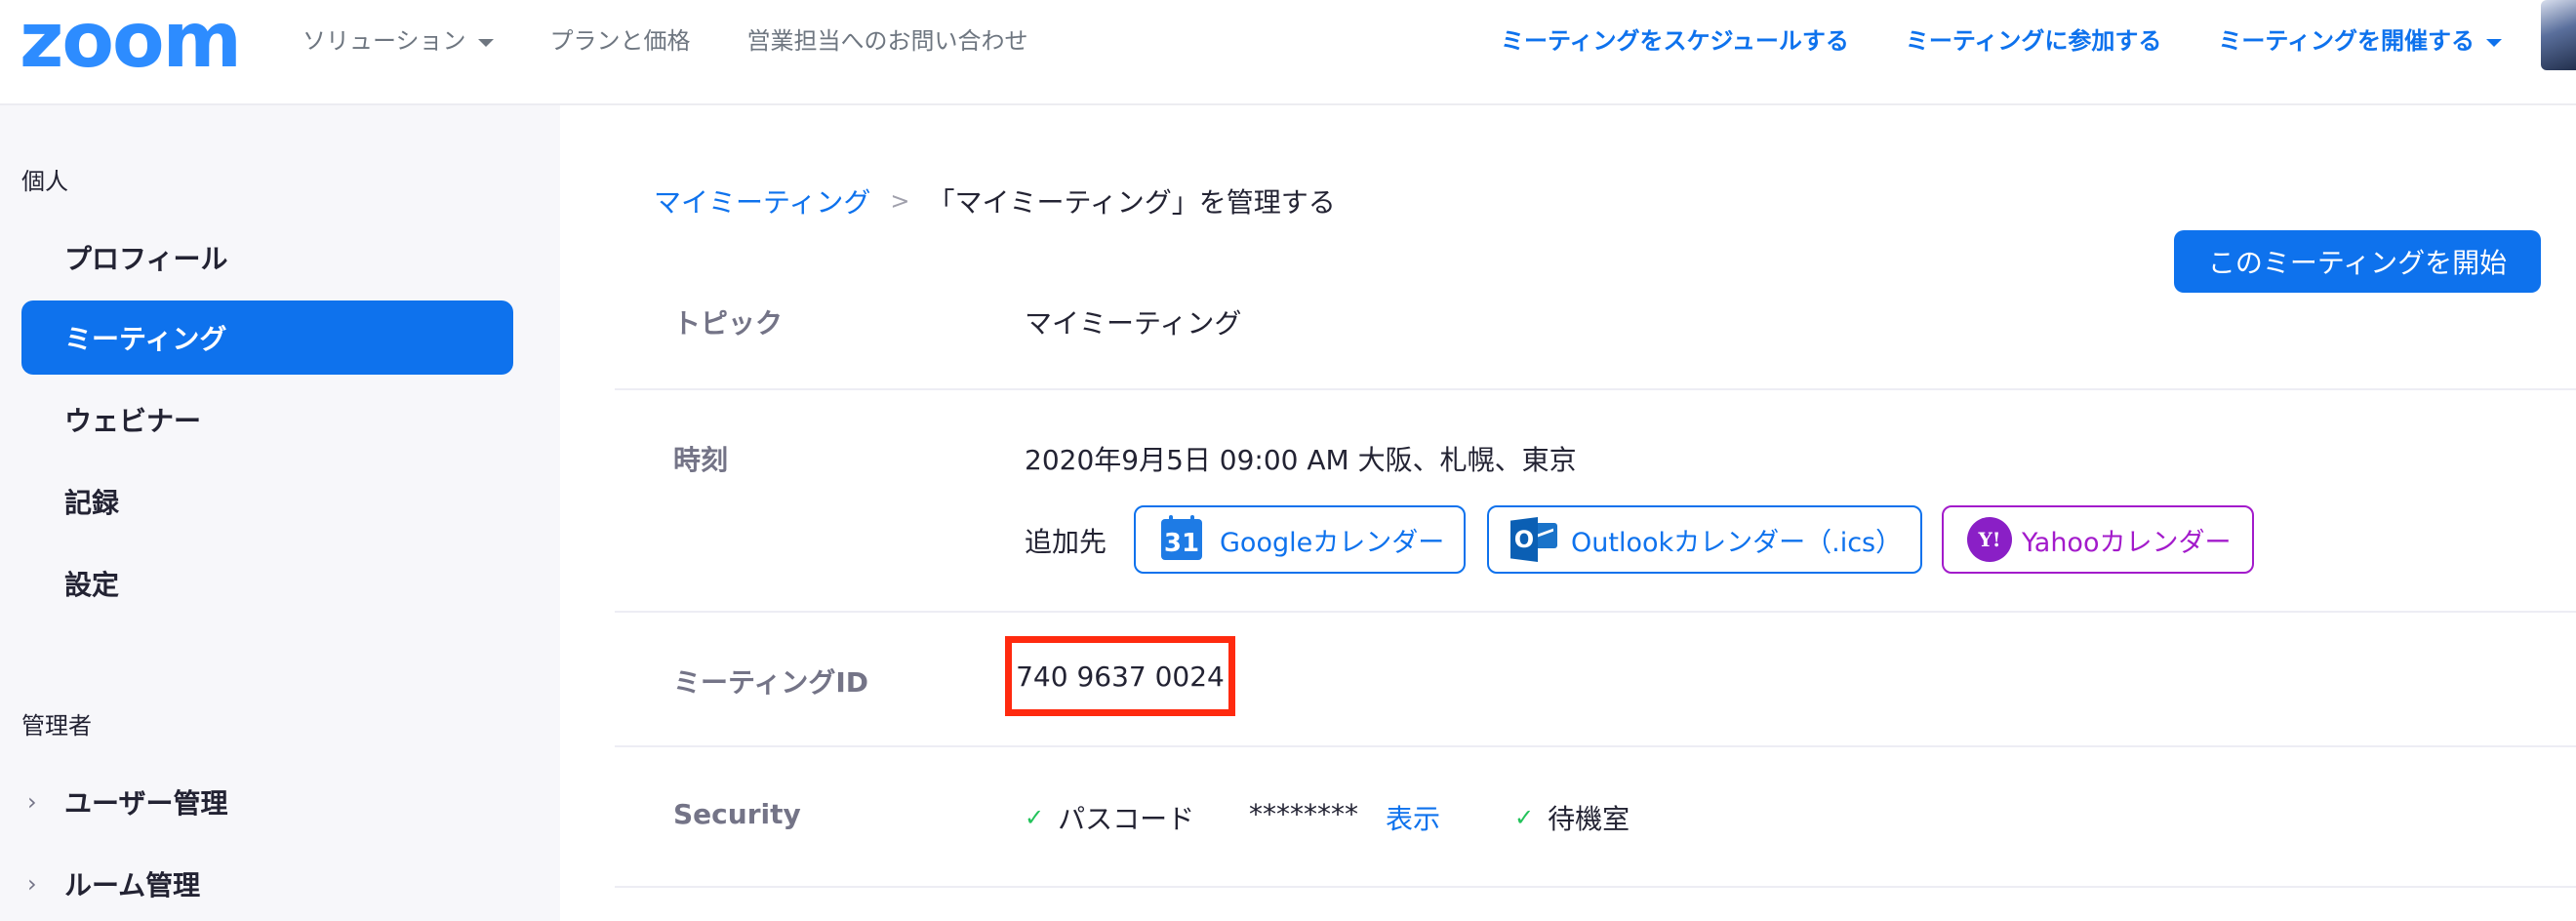 The height and width of the screenshot is (921, 2576). Describe the element at coordinates (1589, 819) in the screenshot. I see `waiting-room-label: 待機室` at that location.